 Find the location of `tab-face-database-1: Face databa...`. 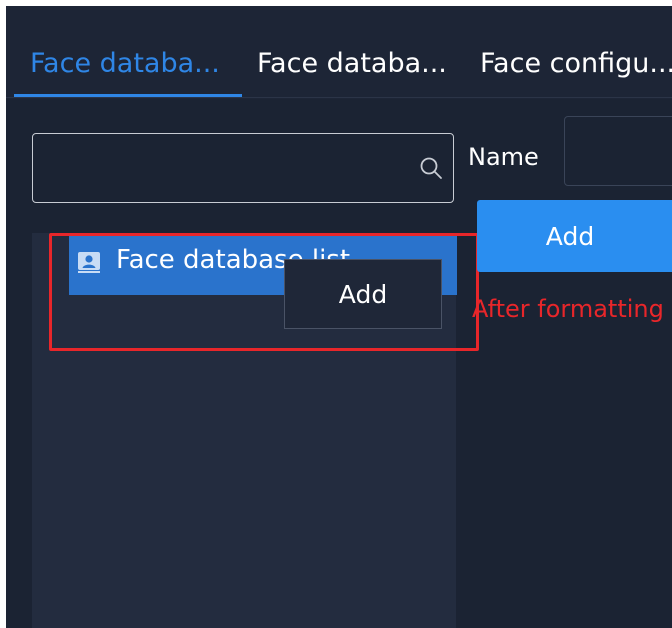

tab-face-database-1: Face databa... is located at coordinates (125, 63).